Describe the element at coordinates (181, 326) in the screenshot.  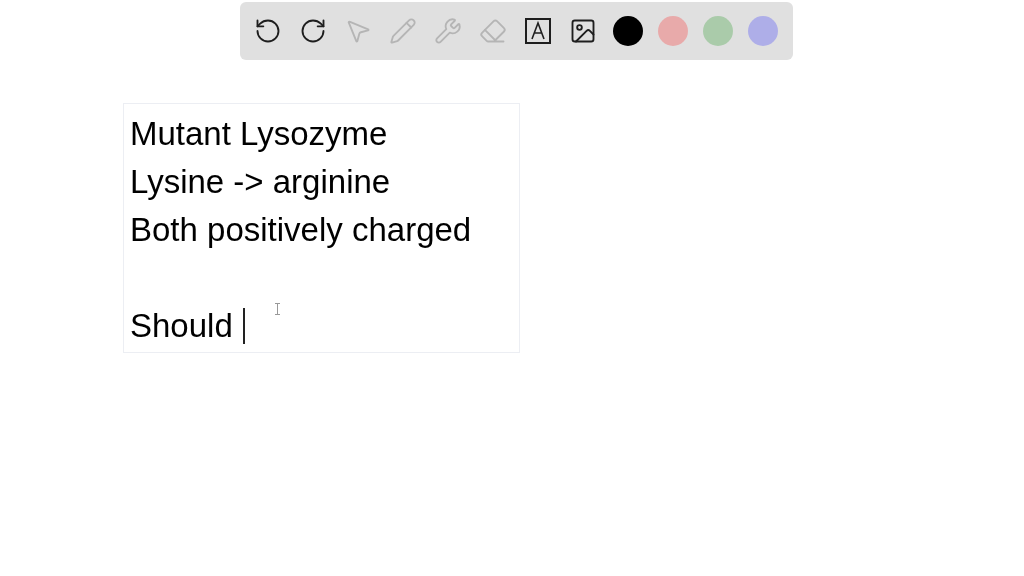
I see `text-line: Should` at that location.